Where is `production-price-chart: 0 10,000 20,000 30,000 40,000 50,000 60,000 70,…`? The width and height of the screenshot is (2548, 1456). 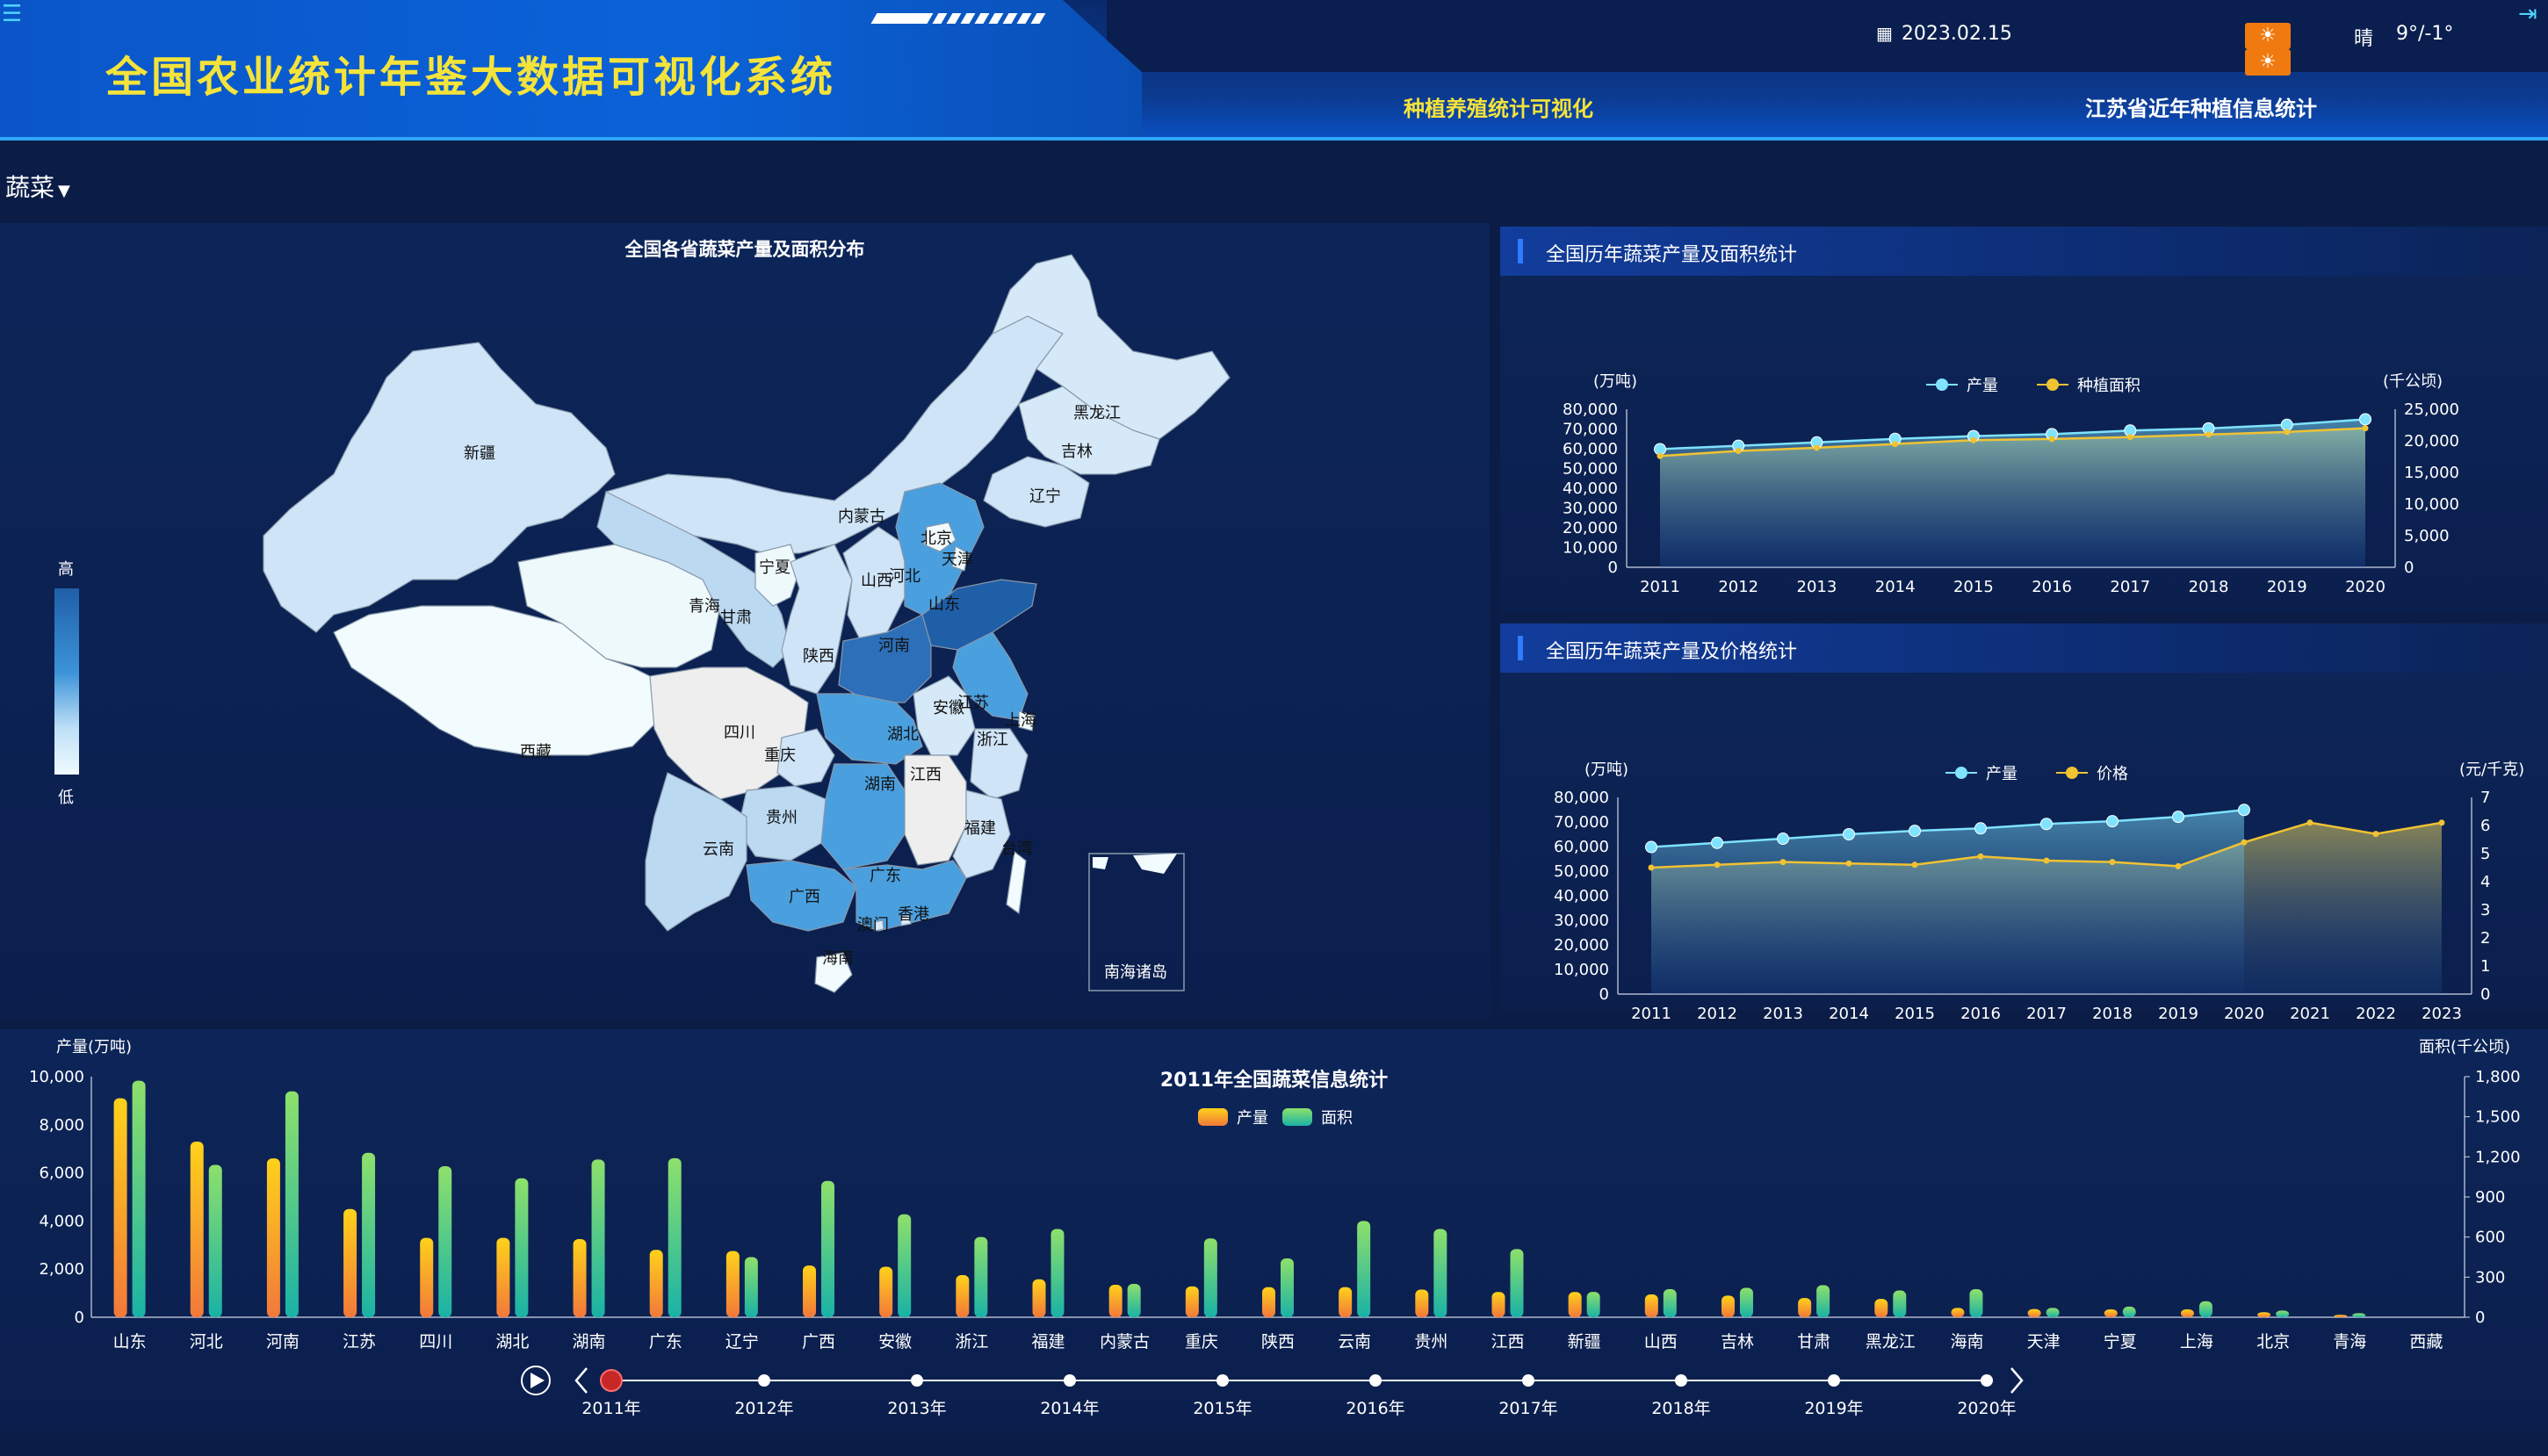
production-price-chart: 0 10,000 20,000 30,000 40,000 50,000 60,000 70,… is located at coordinates (2024, 866).